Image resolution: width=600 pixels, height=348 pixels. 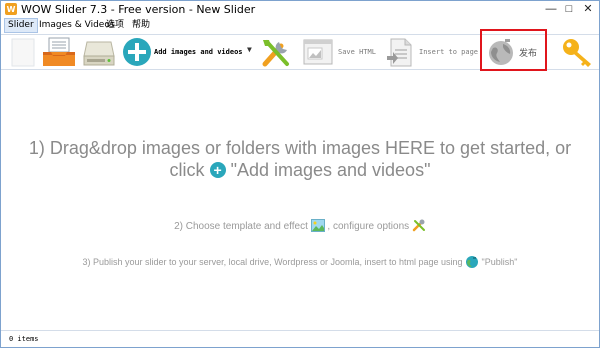 What do you see at coordinates (276, 52) in the screenshot?
I see `options-tools-icon` at bounding box center [276, 52].